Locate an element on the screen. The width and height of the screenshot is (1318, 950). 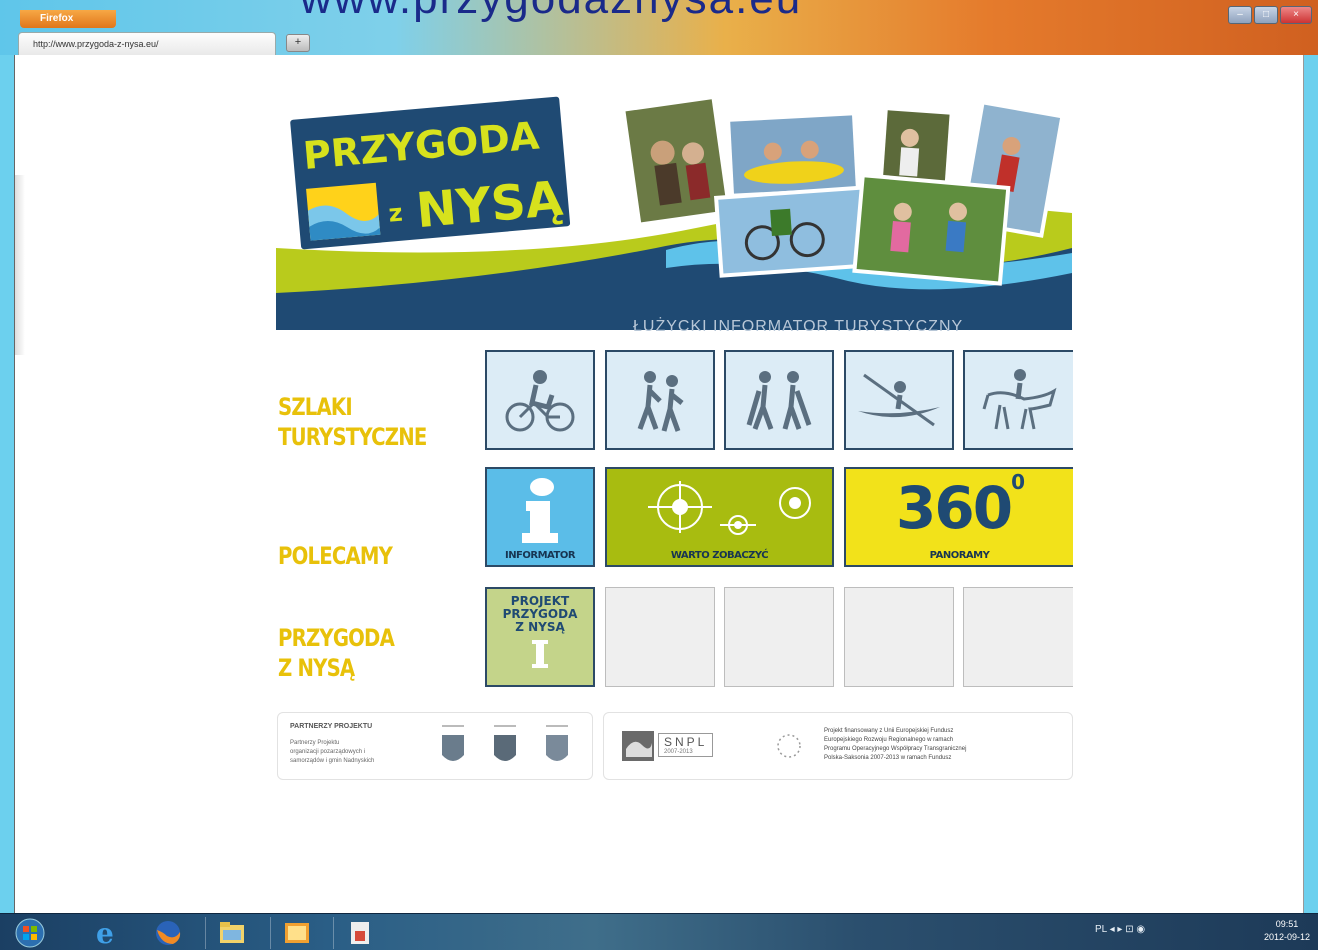
windows-orb-icon is located at coordinates (30, 933).